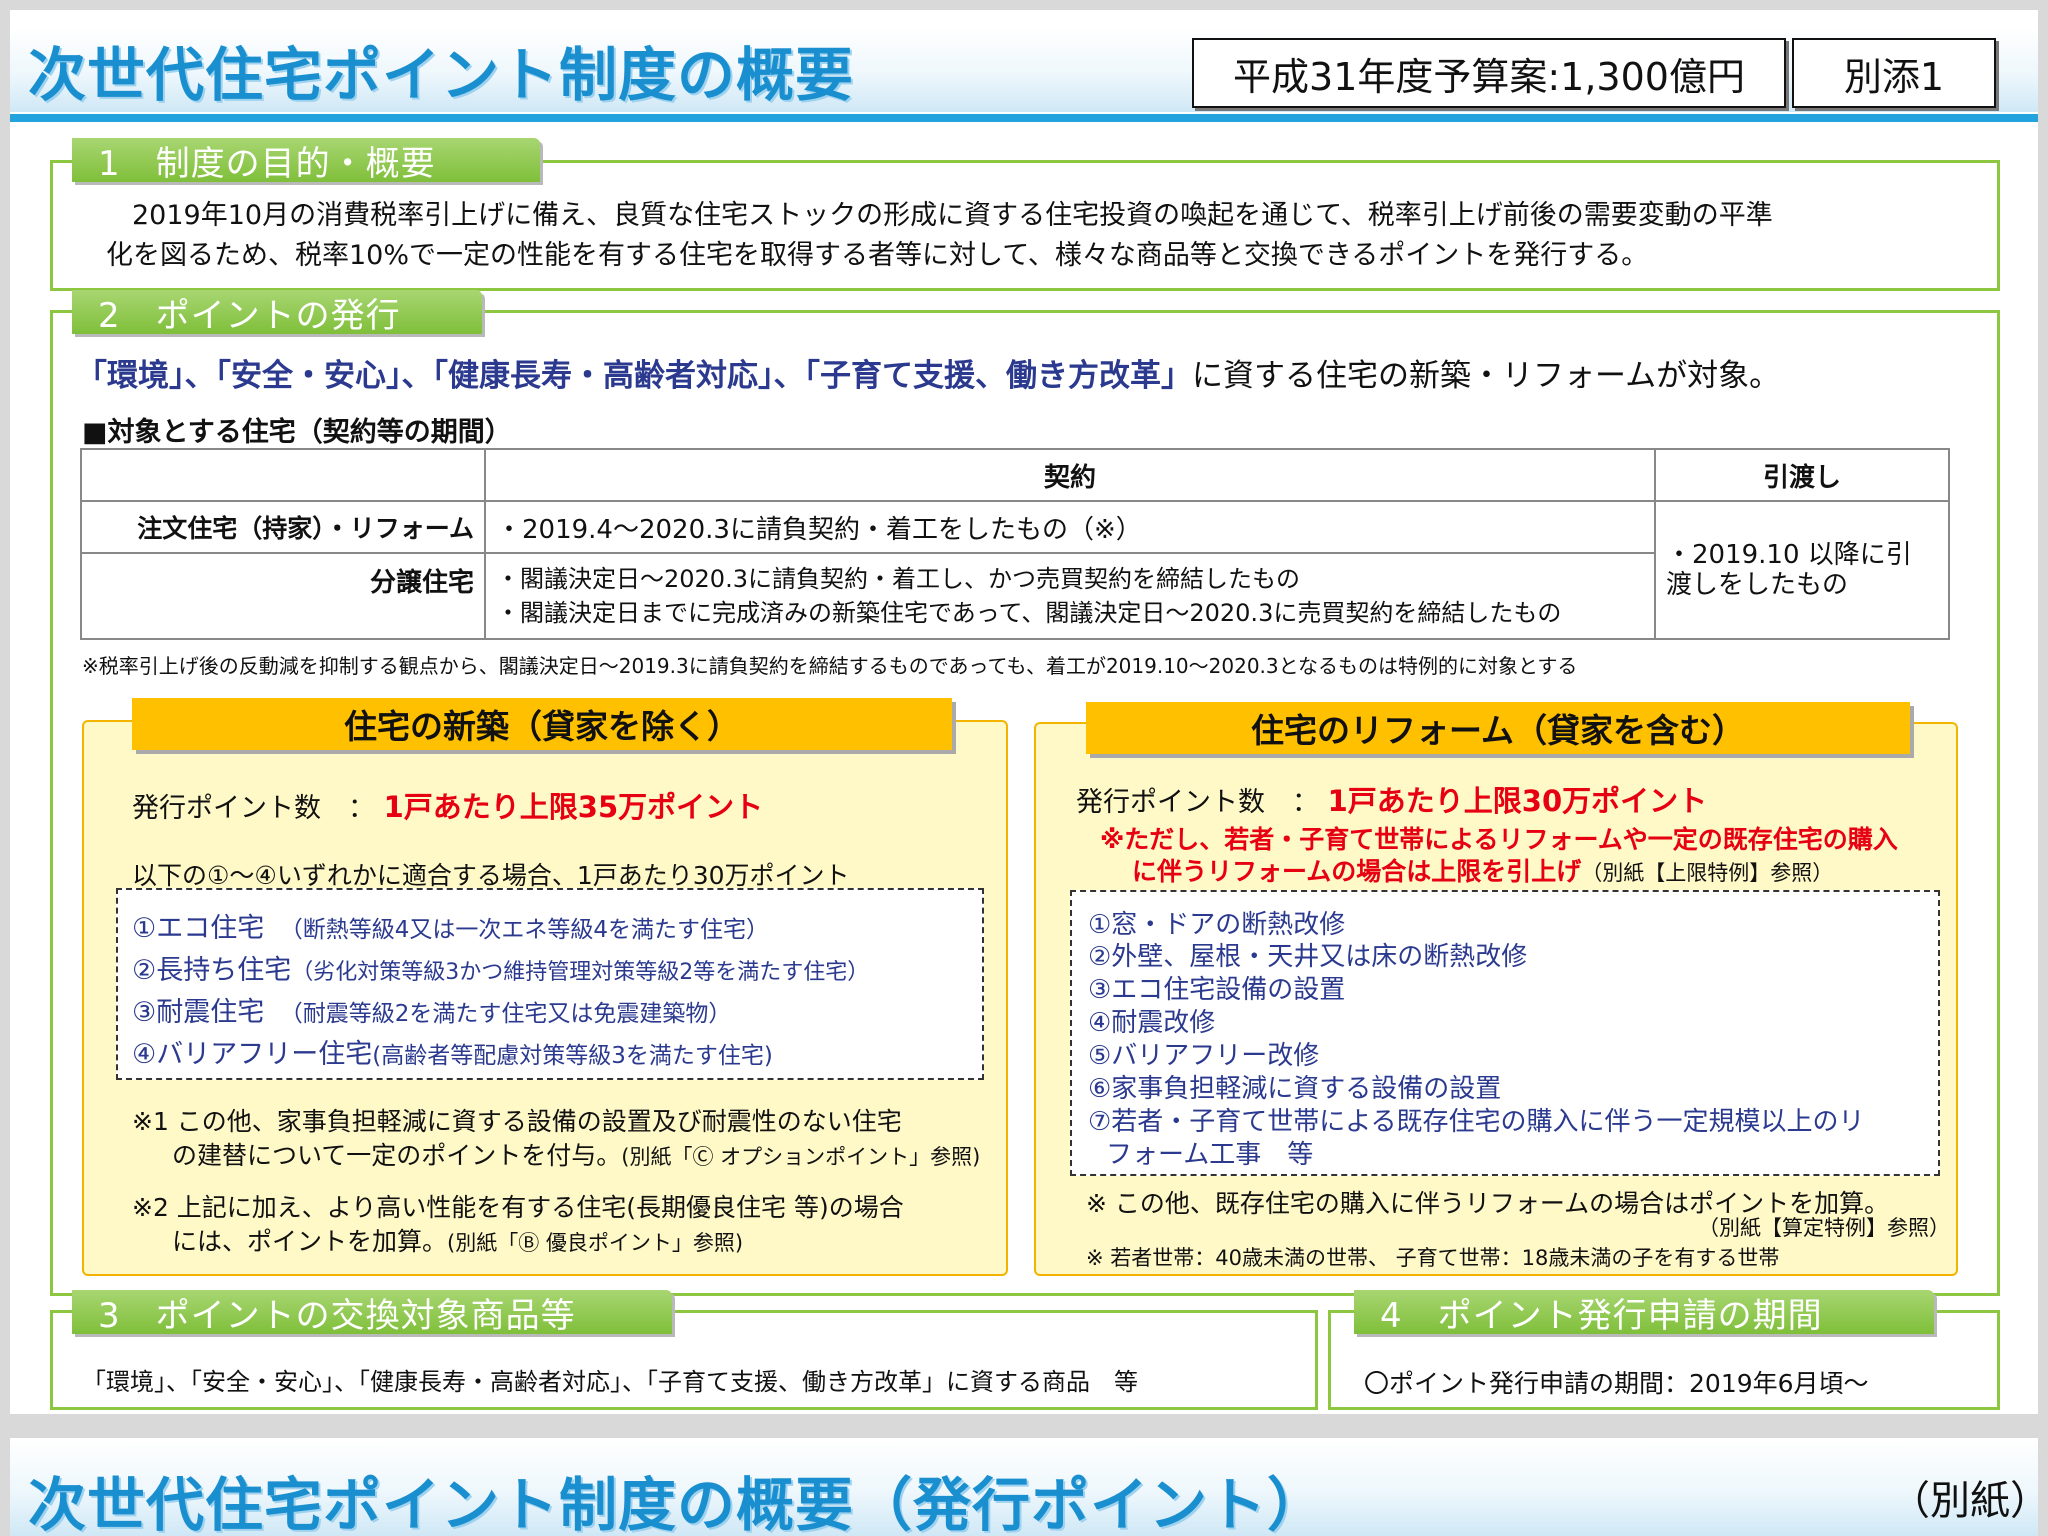 This screenshot has height=1536, width=2048. I want to click on next-slide-title: 次世代住宅ポイント制度の概要（発行ポイント）, so click(677, 1503).